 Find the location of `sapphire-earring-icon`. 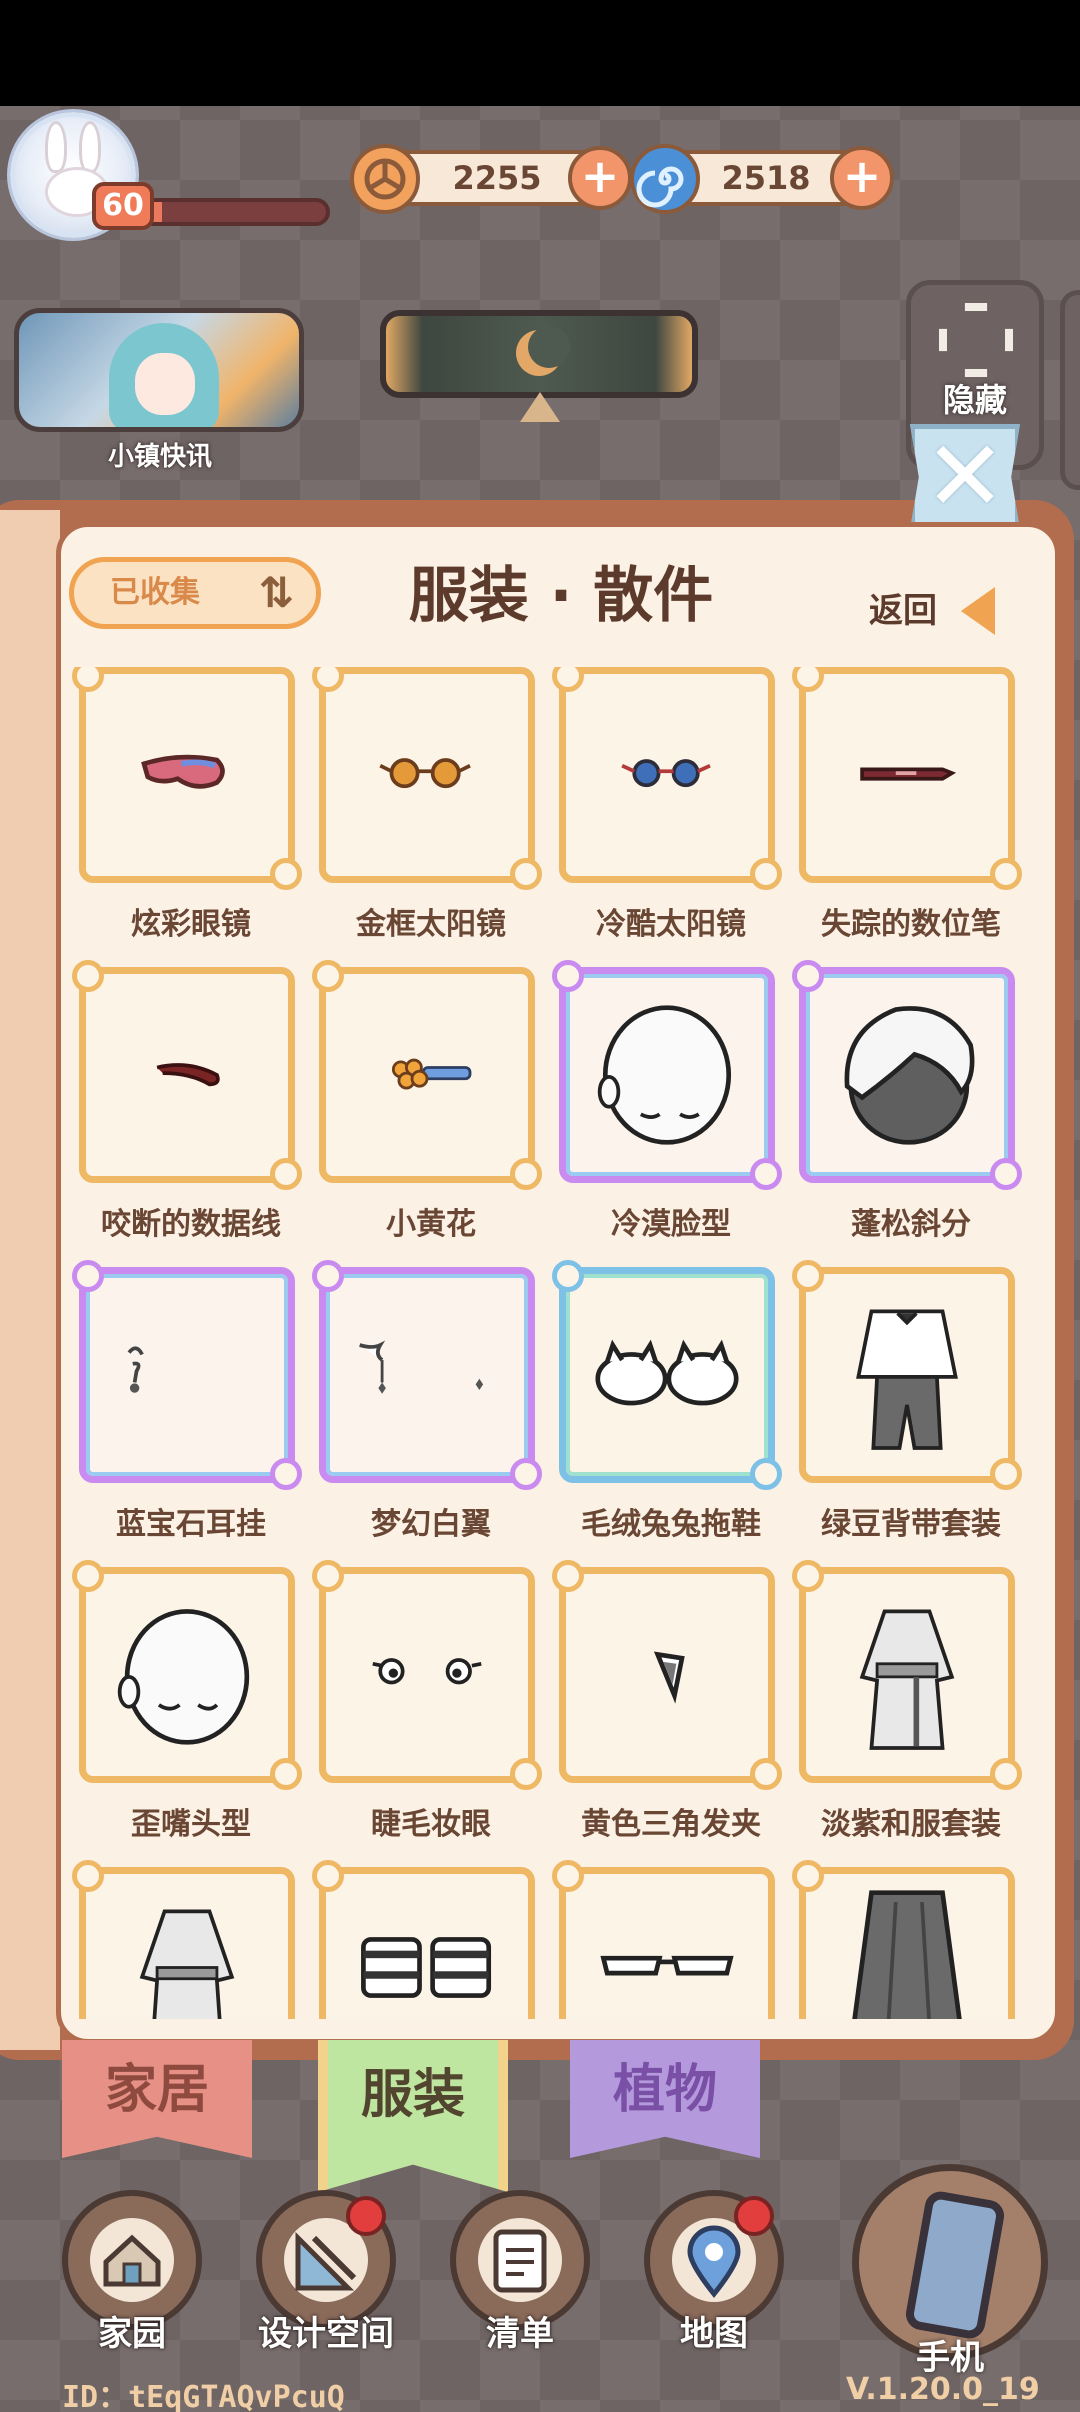

sapphire-earring-icon is located at coordinates (135, 1369).